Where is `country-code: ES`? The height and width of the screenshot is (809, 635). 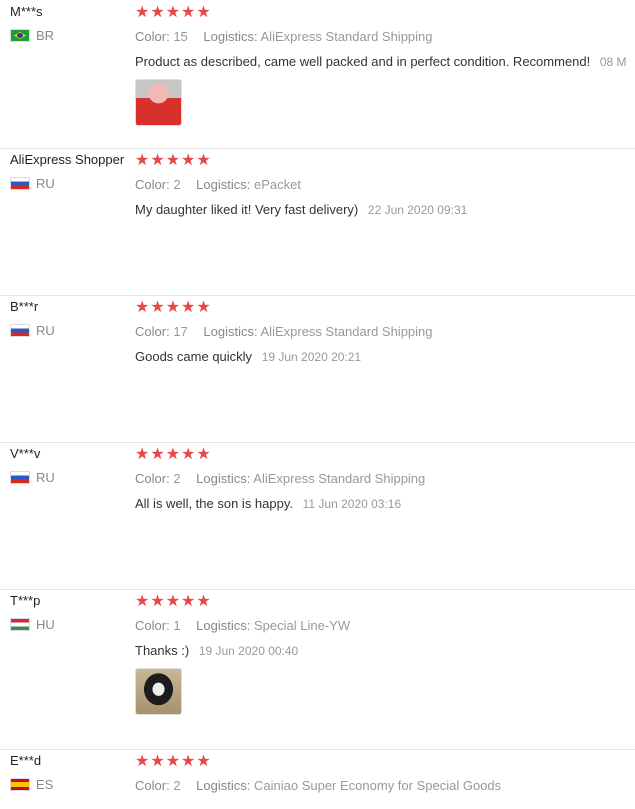 country-code: ES is located at coordinates (45, 784).